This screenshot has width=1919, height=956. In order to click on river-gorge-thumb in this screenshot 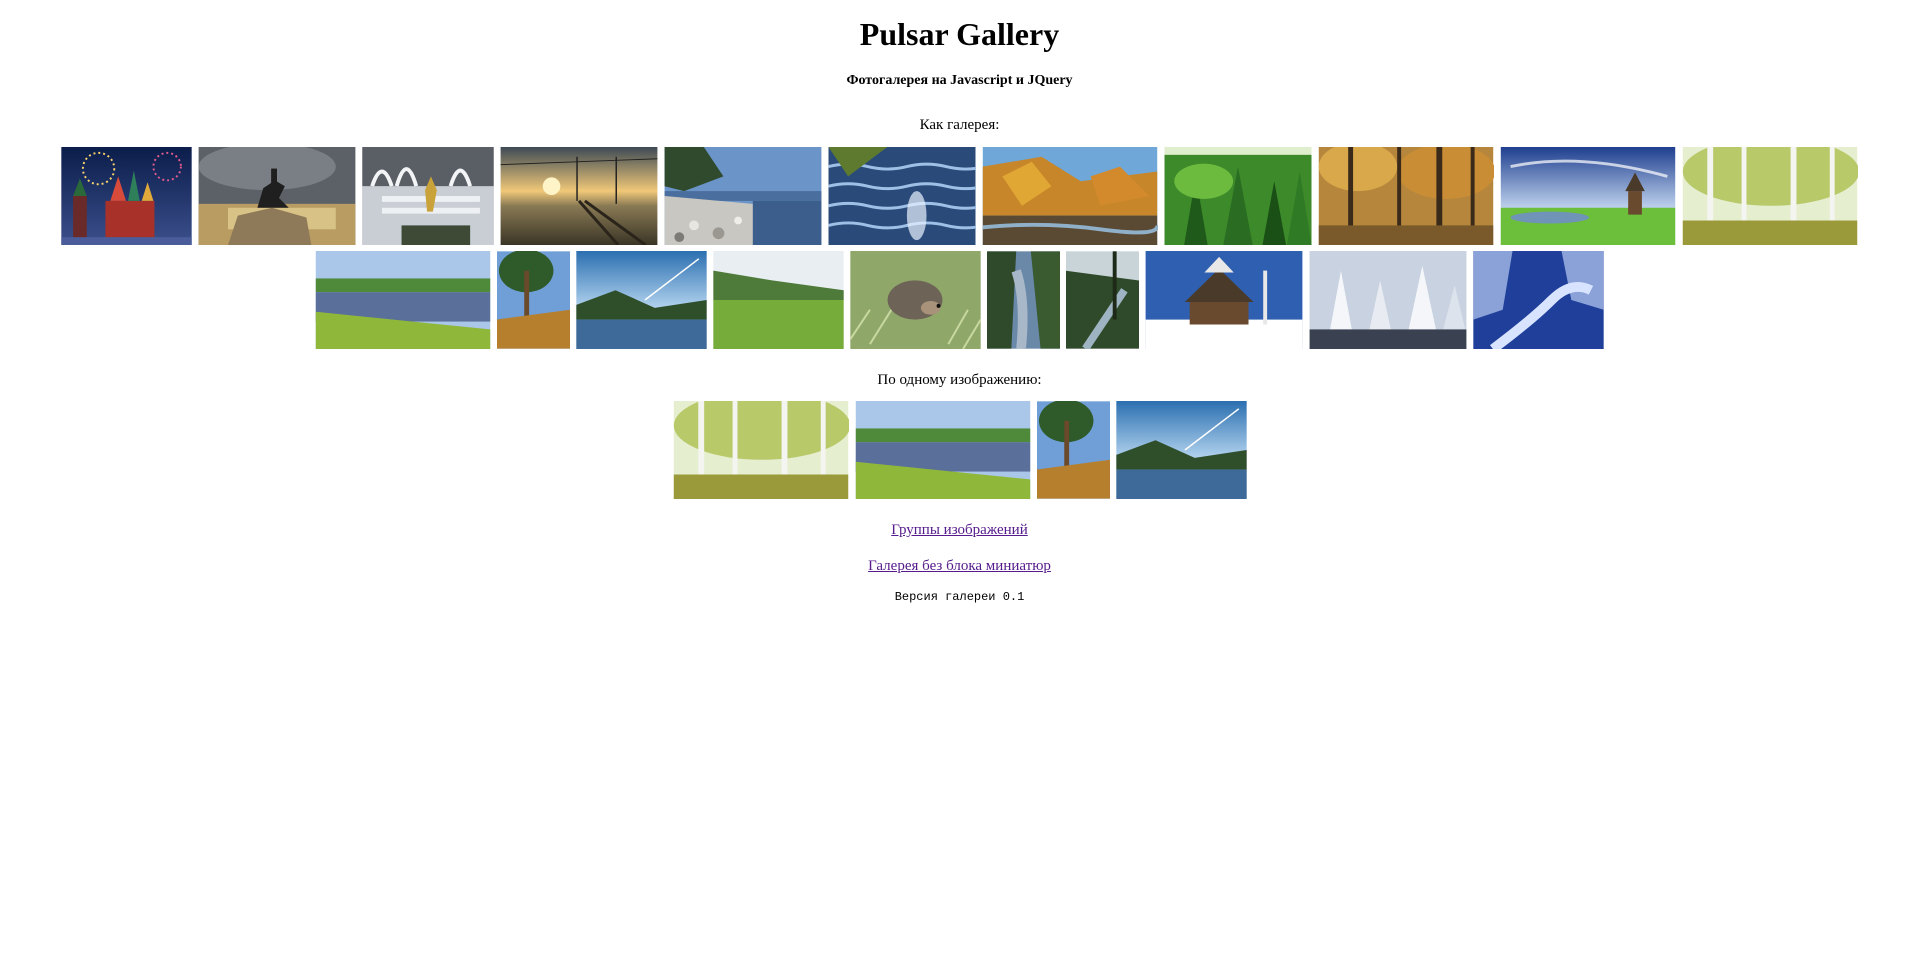, I will do `click(1023, 300)`.